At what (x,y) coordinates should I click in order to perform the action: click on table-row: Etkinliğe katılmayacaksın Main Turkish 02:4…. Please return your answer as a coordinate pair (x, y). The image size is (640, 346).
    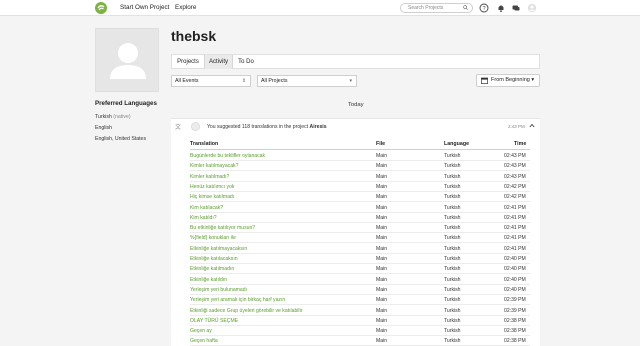
    Looking at the image, I should click on (360, 249).